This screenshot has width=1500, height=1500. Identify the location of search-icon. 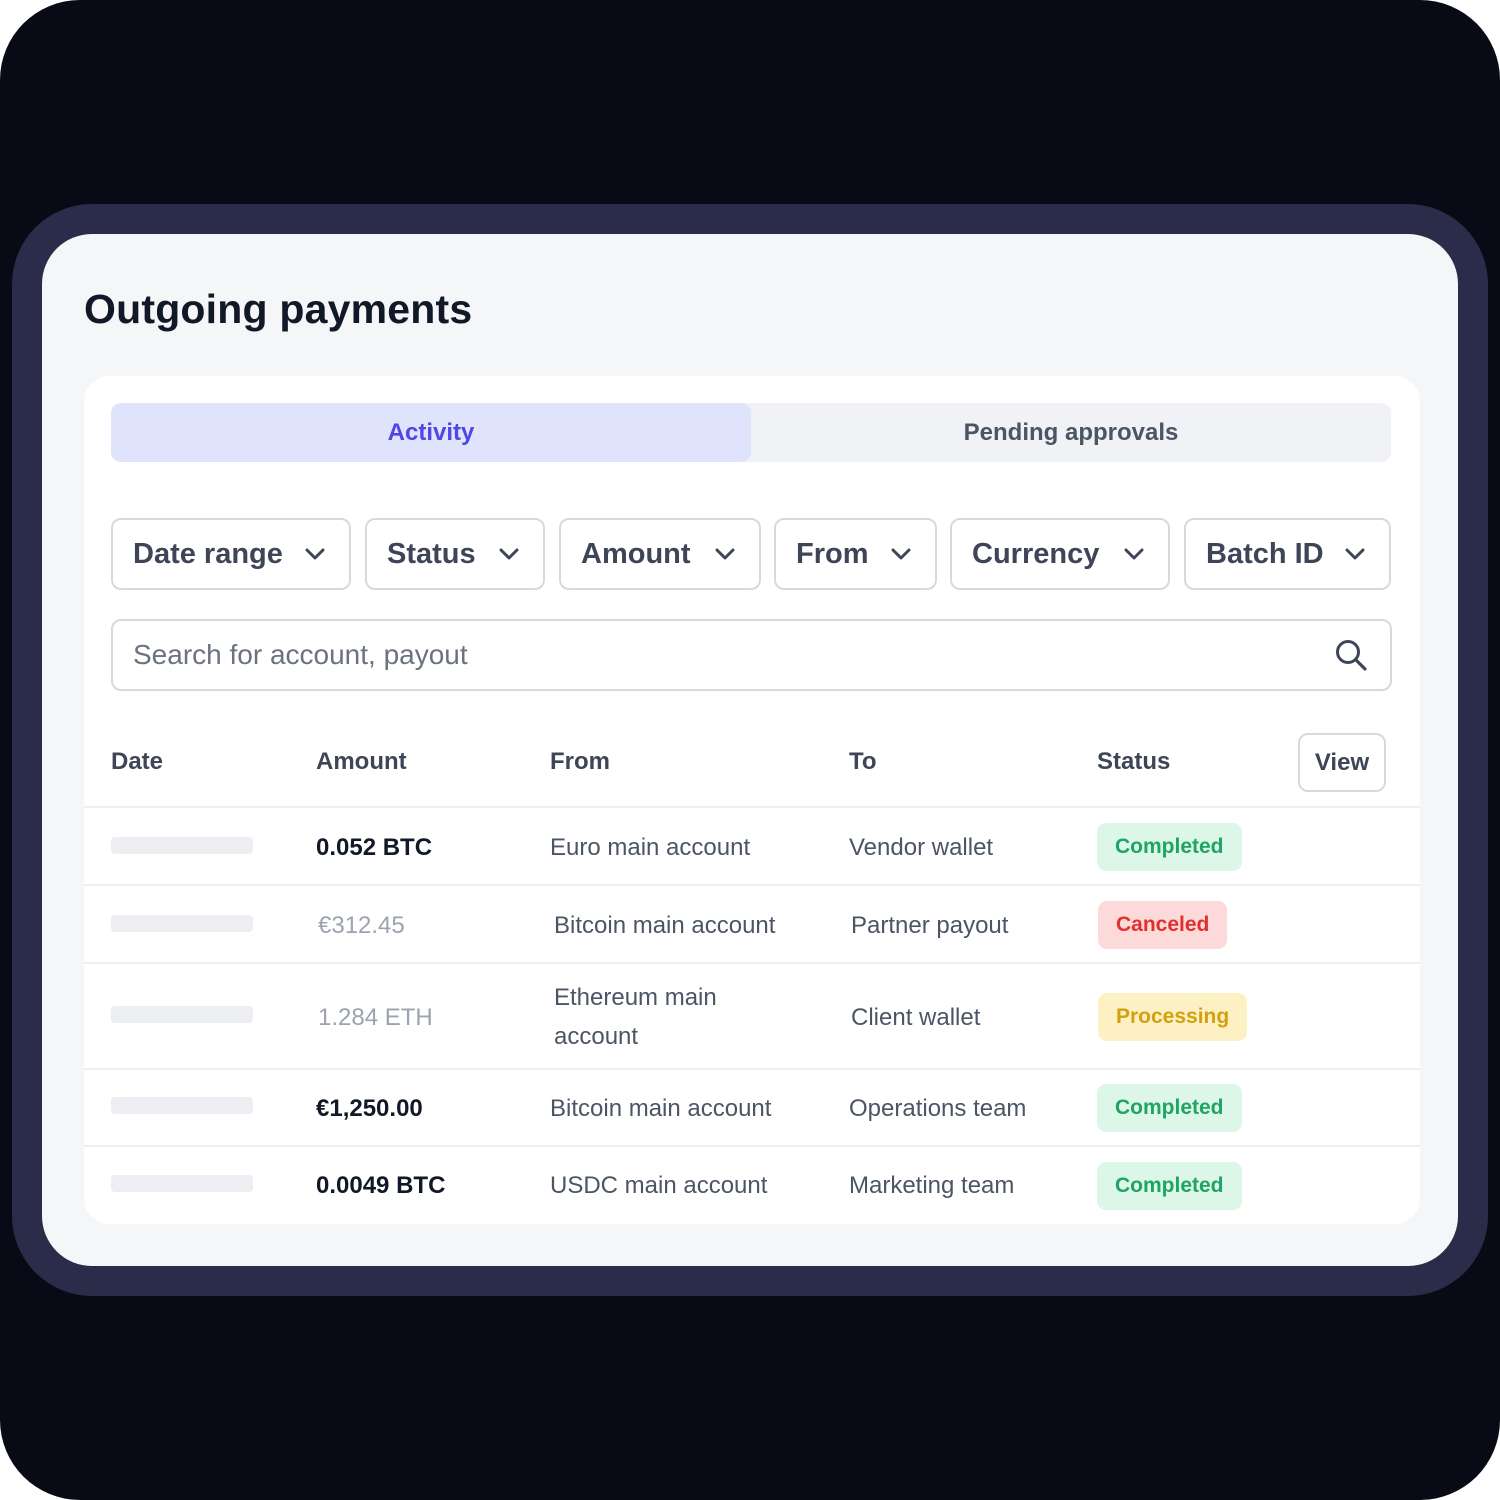
(1351, 655).